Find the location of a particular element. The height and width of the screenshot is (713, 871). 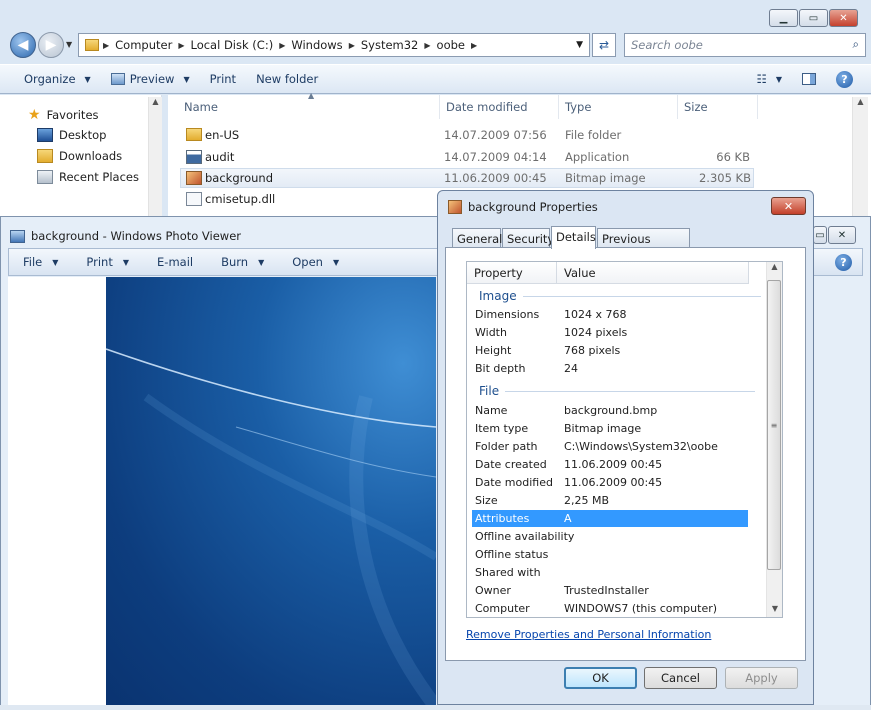

photo-viewer-icon is located at coordinates (17, 236).